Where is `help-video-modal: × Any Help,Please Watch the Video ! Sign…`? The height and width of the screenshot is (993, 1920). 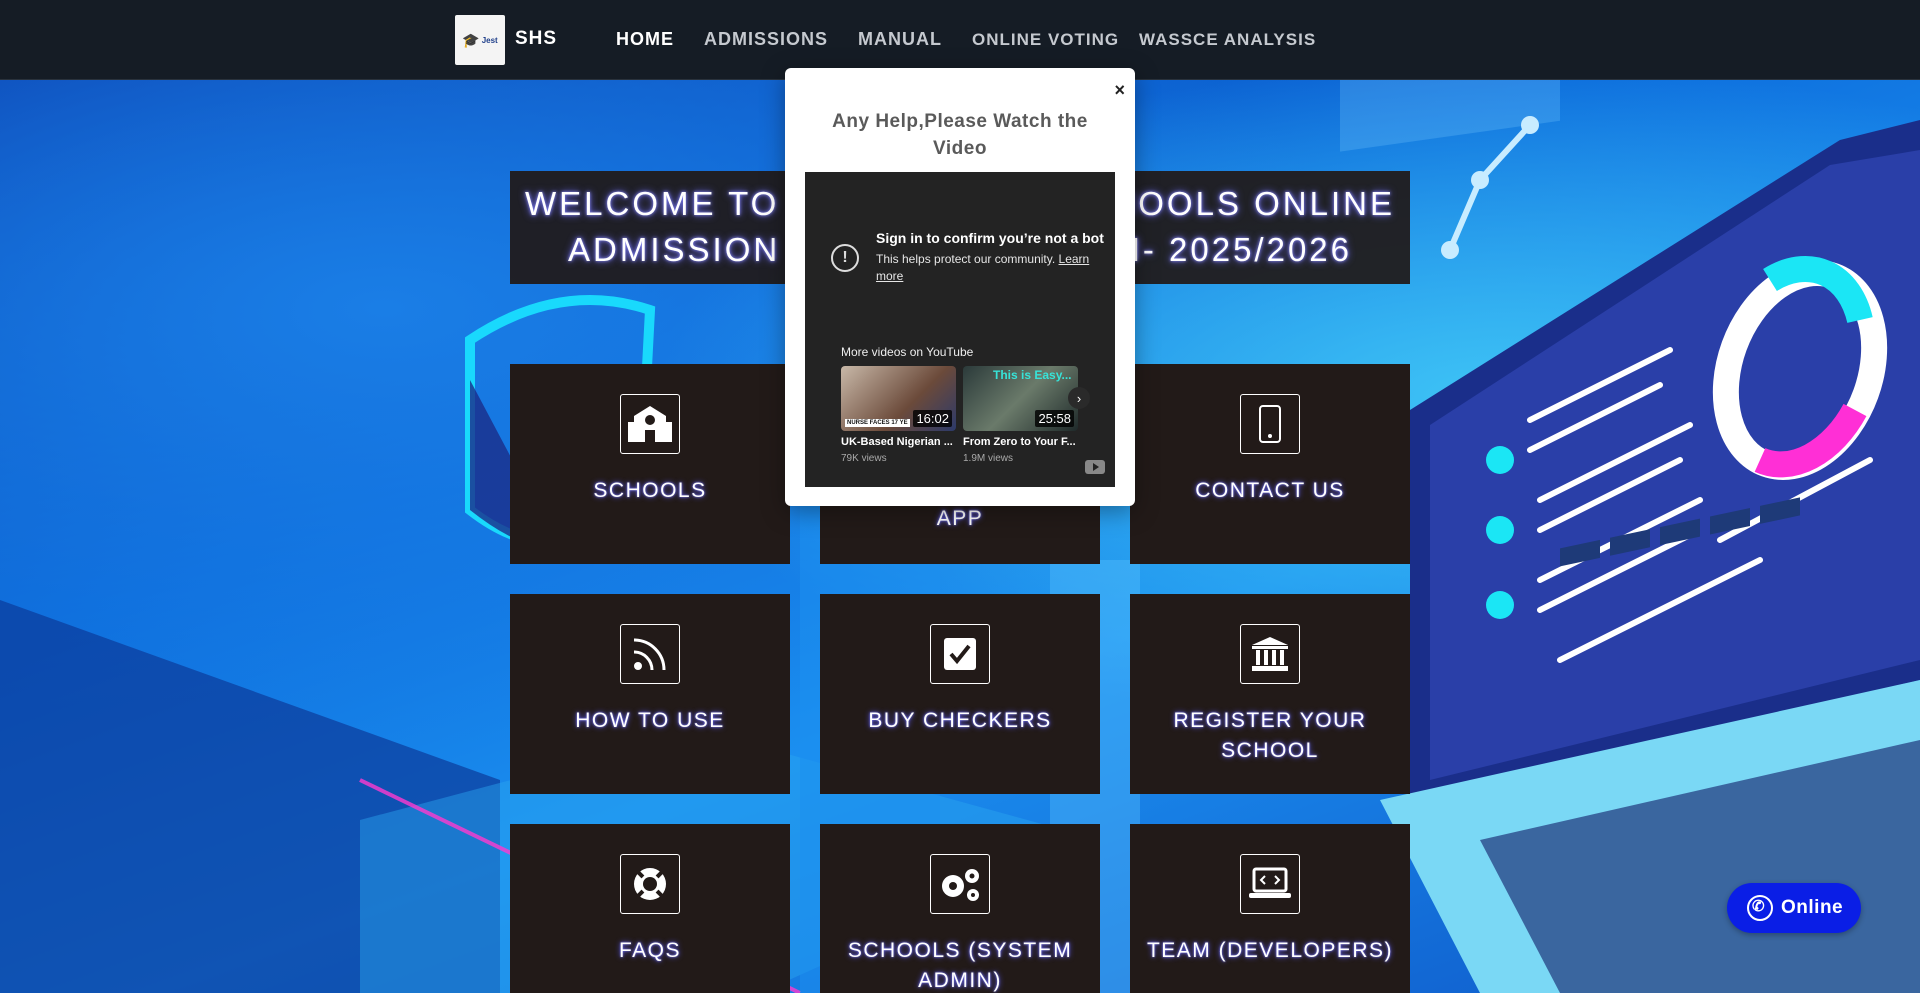
help-video-modal: × Any Help,Please Watch the Video ! Sign… is located at coordinates (960, 287).